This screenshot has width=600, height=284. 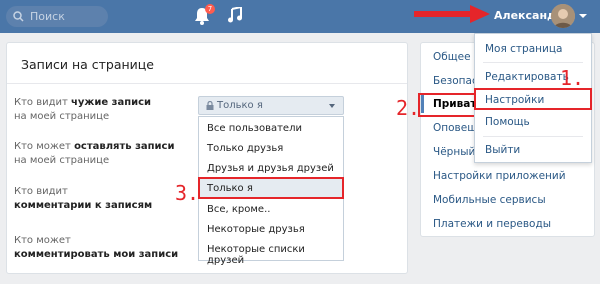 I want to click on search-input: Поиск, so click(x=57, y=16).